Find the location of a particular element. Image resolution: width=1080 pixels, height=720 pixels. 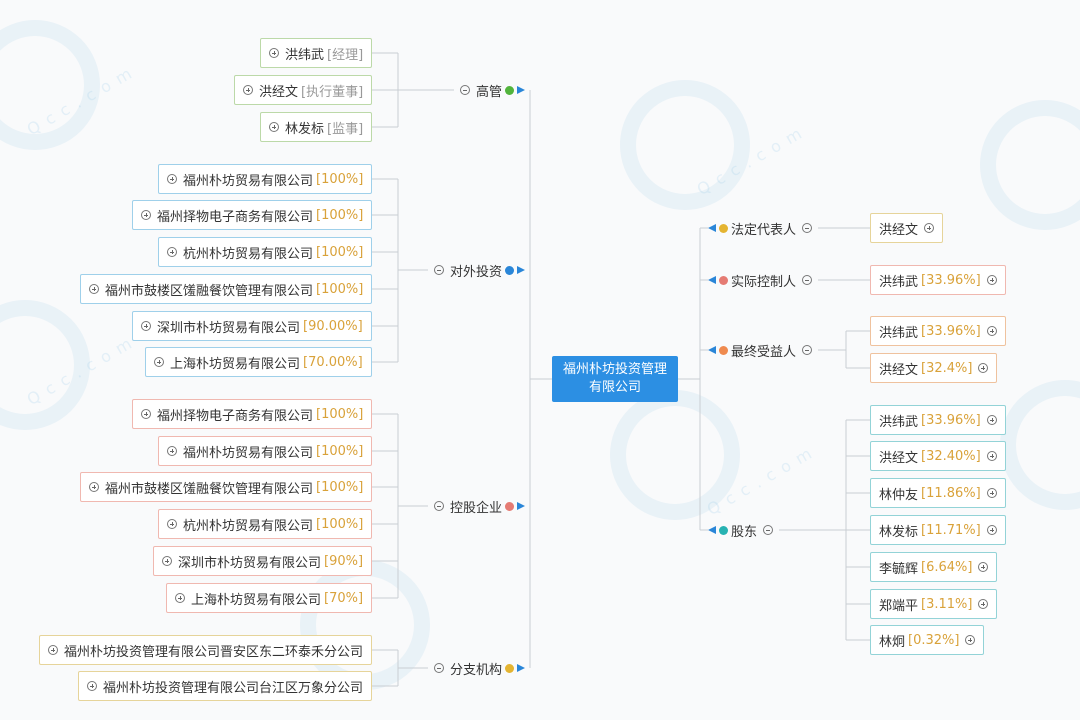

right-entity-node: 洪经文 [32.40%] is located at coordinates (938, 456).